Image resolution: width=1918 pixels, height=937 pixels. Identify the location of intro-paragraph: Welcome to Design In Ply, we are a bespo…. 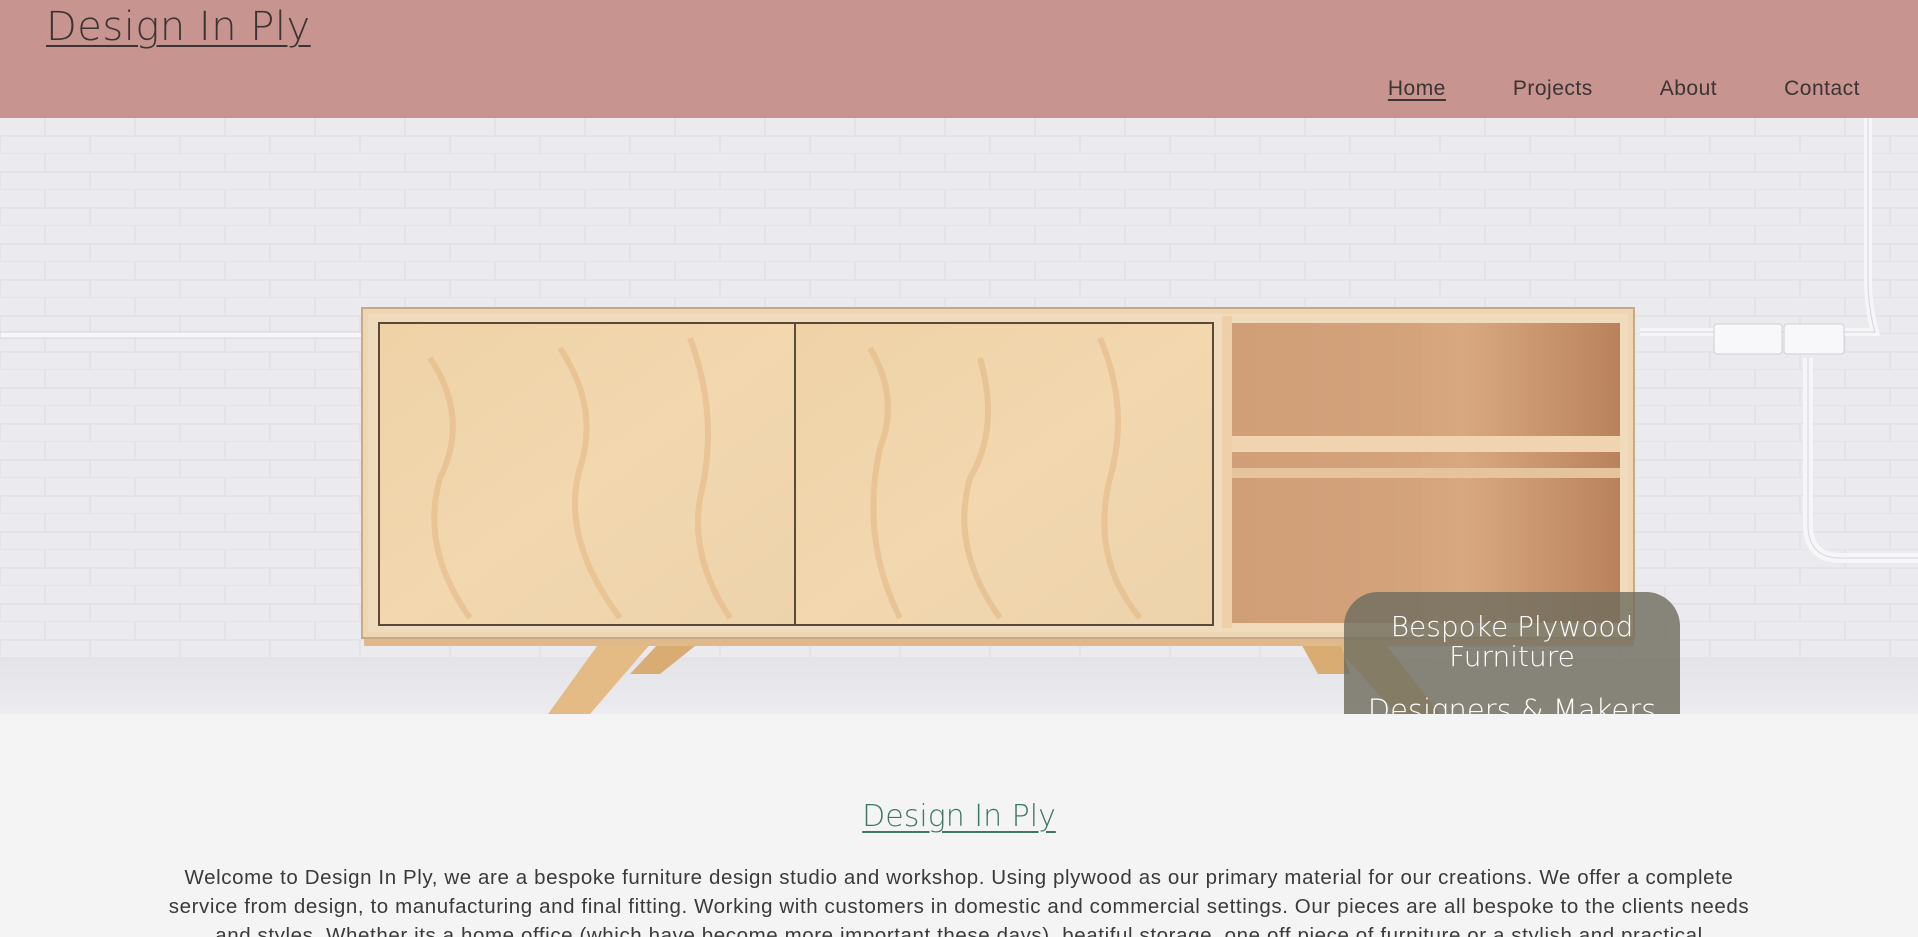
(959, 901).